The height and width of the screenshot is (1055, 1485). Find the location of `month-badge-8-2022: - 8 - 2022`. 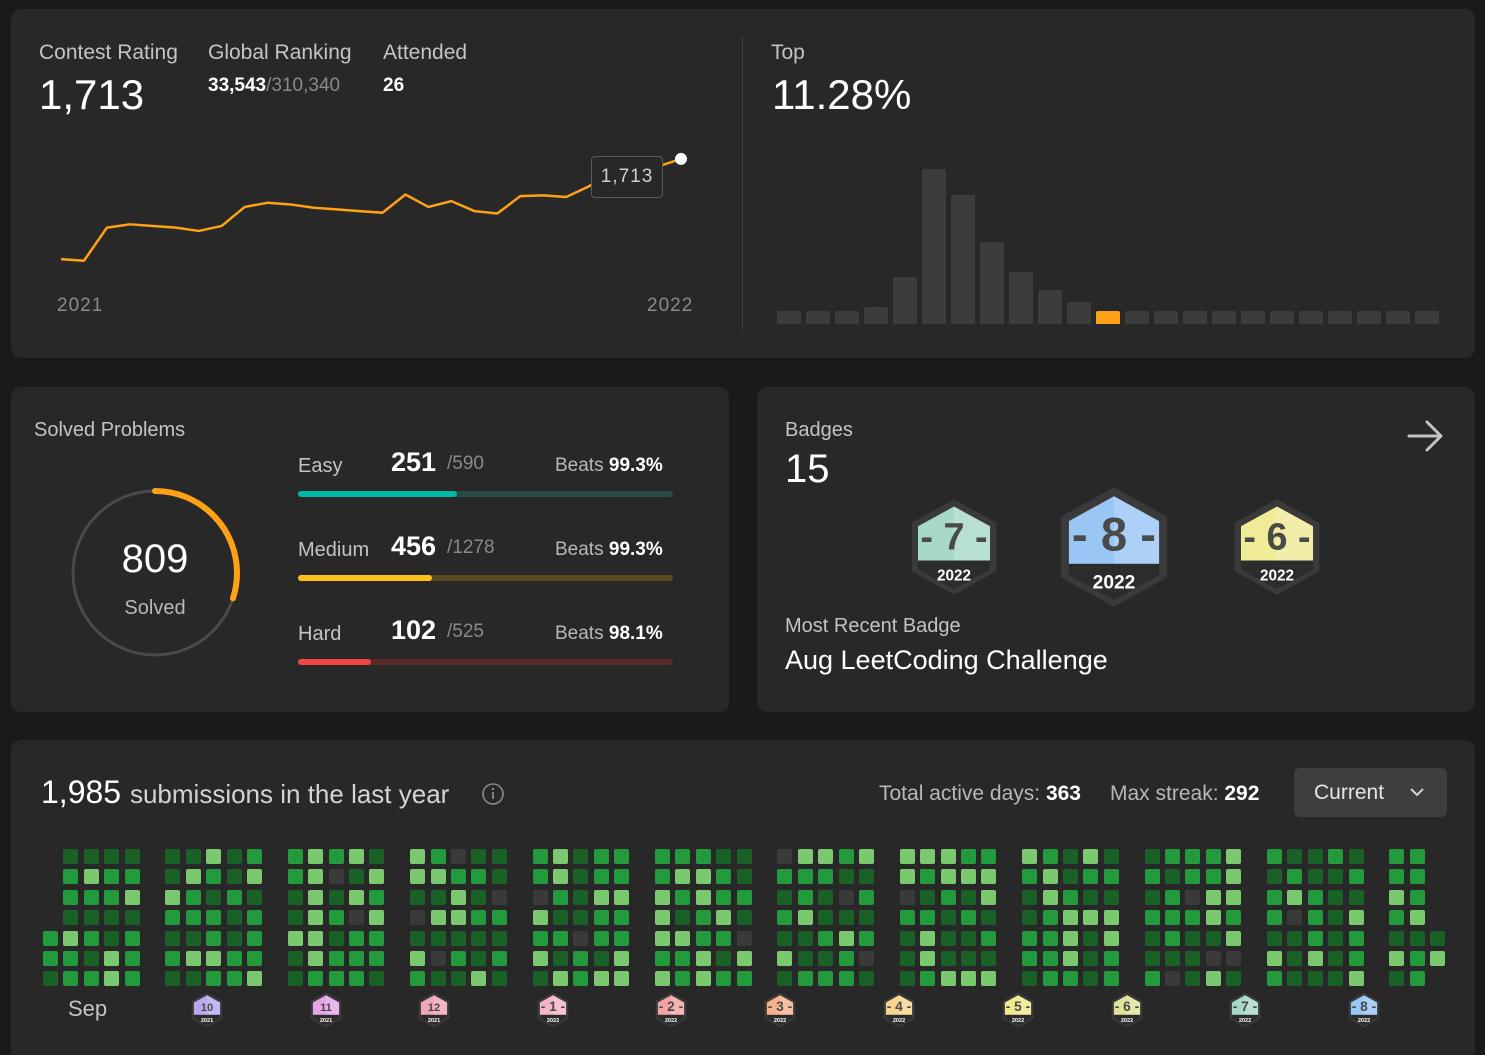

month-badge-8-2022: - 8 - 2022 is located at coordinates (1364, 1010).